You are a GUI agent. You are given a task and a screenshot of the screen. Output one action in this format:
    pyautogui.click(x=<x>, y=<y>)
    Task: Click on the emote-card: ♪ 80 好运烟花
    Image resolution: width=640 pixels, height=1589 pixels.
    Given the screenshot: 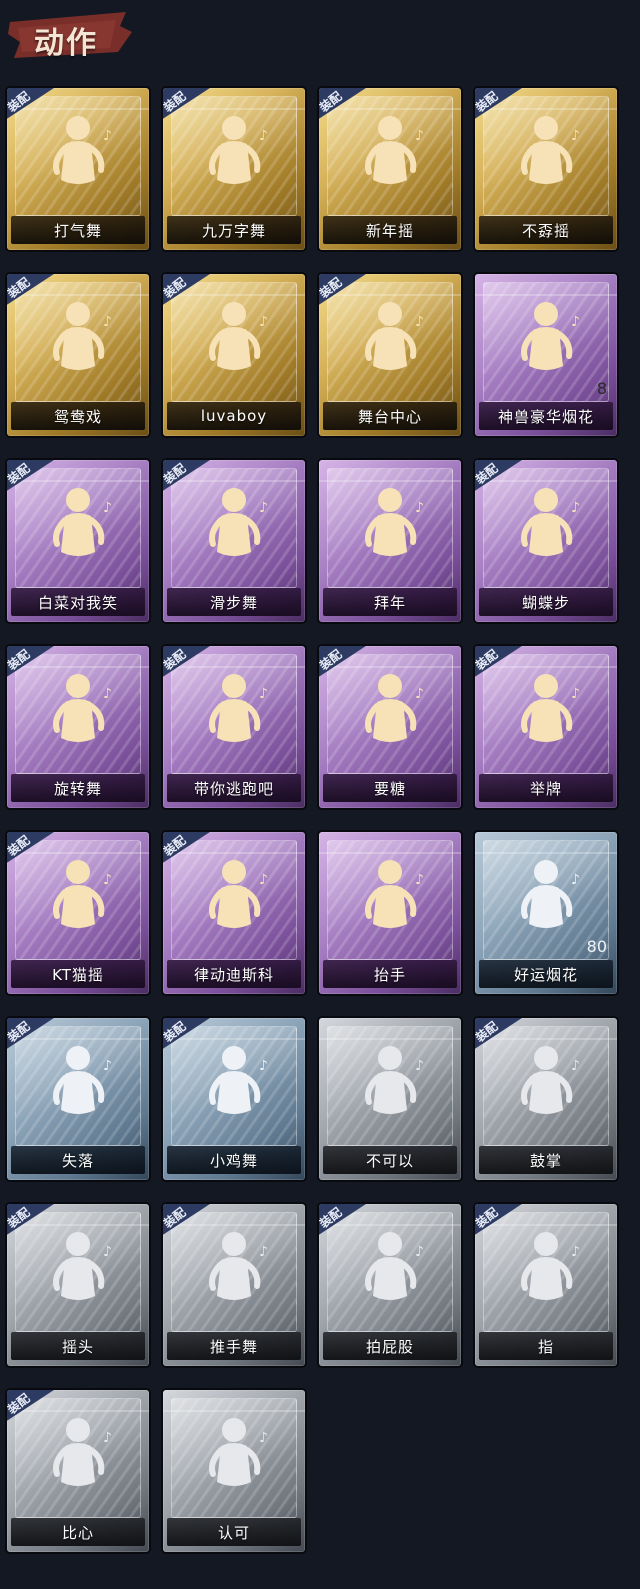 What is the action you would take?
    pyautogui.click(x=546, y=913)
    